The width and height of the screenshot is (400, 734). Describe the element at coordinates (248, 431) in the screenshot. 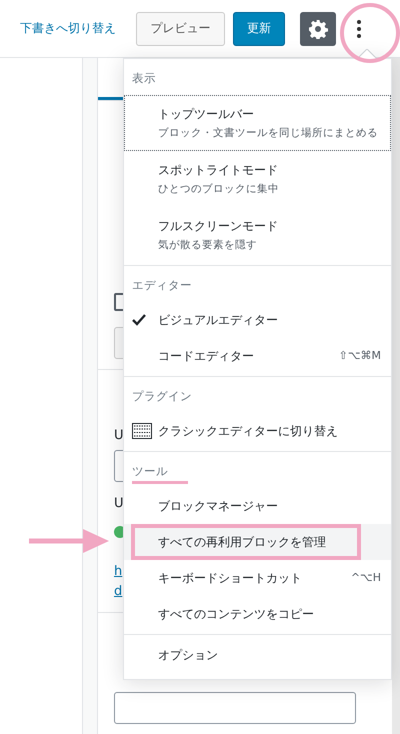

I see `menu-item-label: クラシックエディターに切り替え` at that location.